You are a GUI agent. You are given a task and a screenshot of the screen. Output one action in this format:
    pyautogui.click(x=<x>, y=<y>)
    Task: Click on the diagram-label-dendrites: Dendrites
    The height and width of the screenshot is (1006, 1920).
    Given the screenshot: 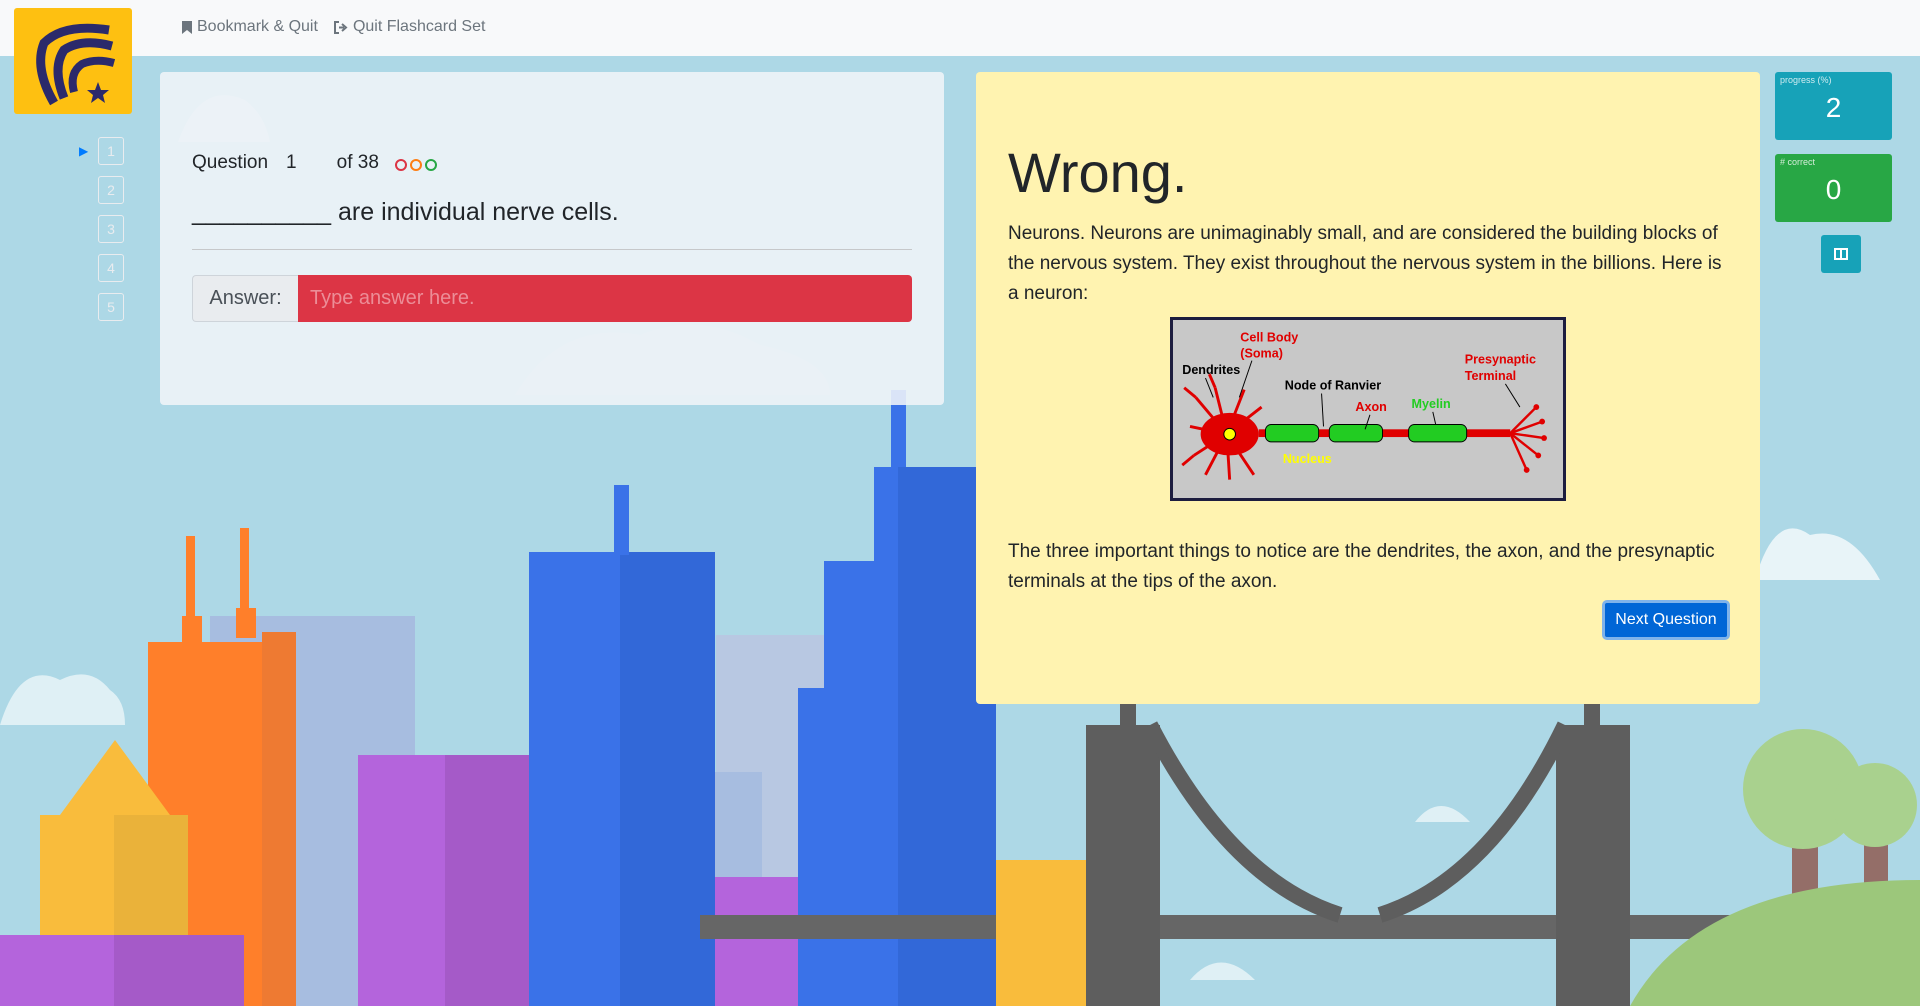 What is the action you would take?
    pyautogui.click(x=1211, y=370)
    